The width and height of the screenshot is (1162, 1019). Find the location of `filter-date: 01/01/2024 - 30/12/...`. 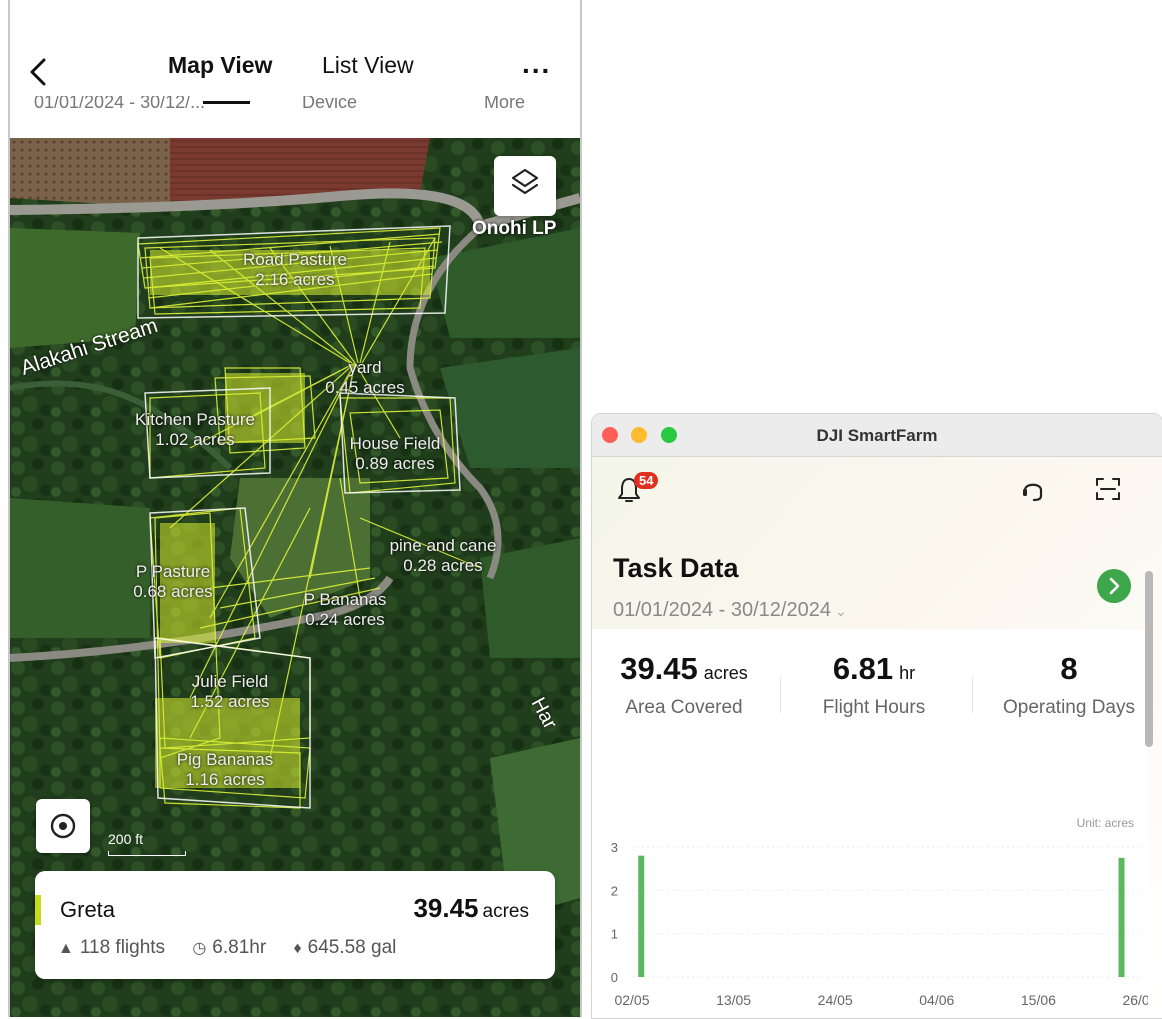

filter-date: 01/01/2024 - 30/12/... is located at coordinates (119, 104).